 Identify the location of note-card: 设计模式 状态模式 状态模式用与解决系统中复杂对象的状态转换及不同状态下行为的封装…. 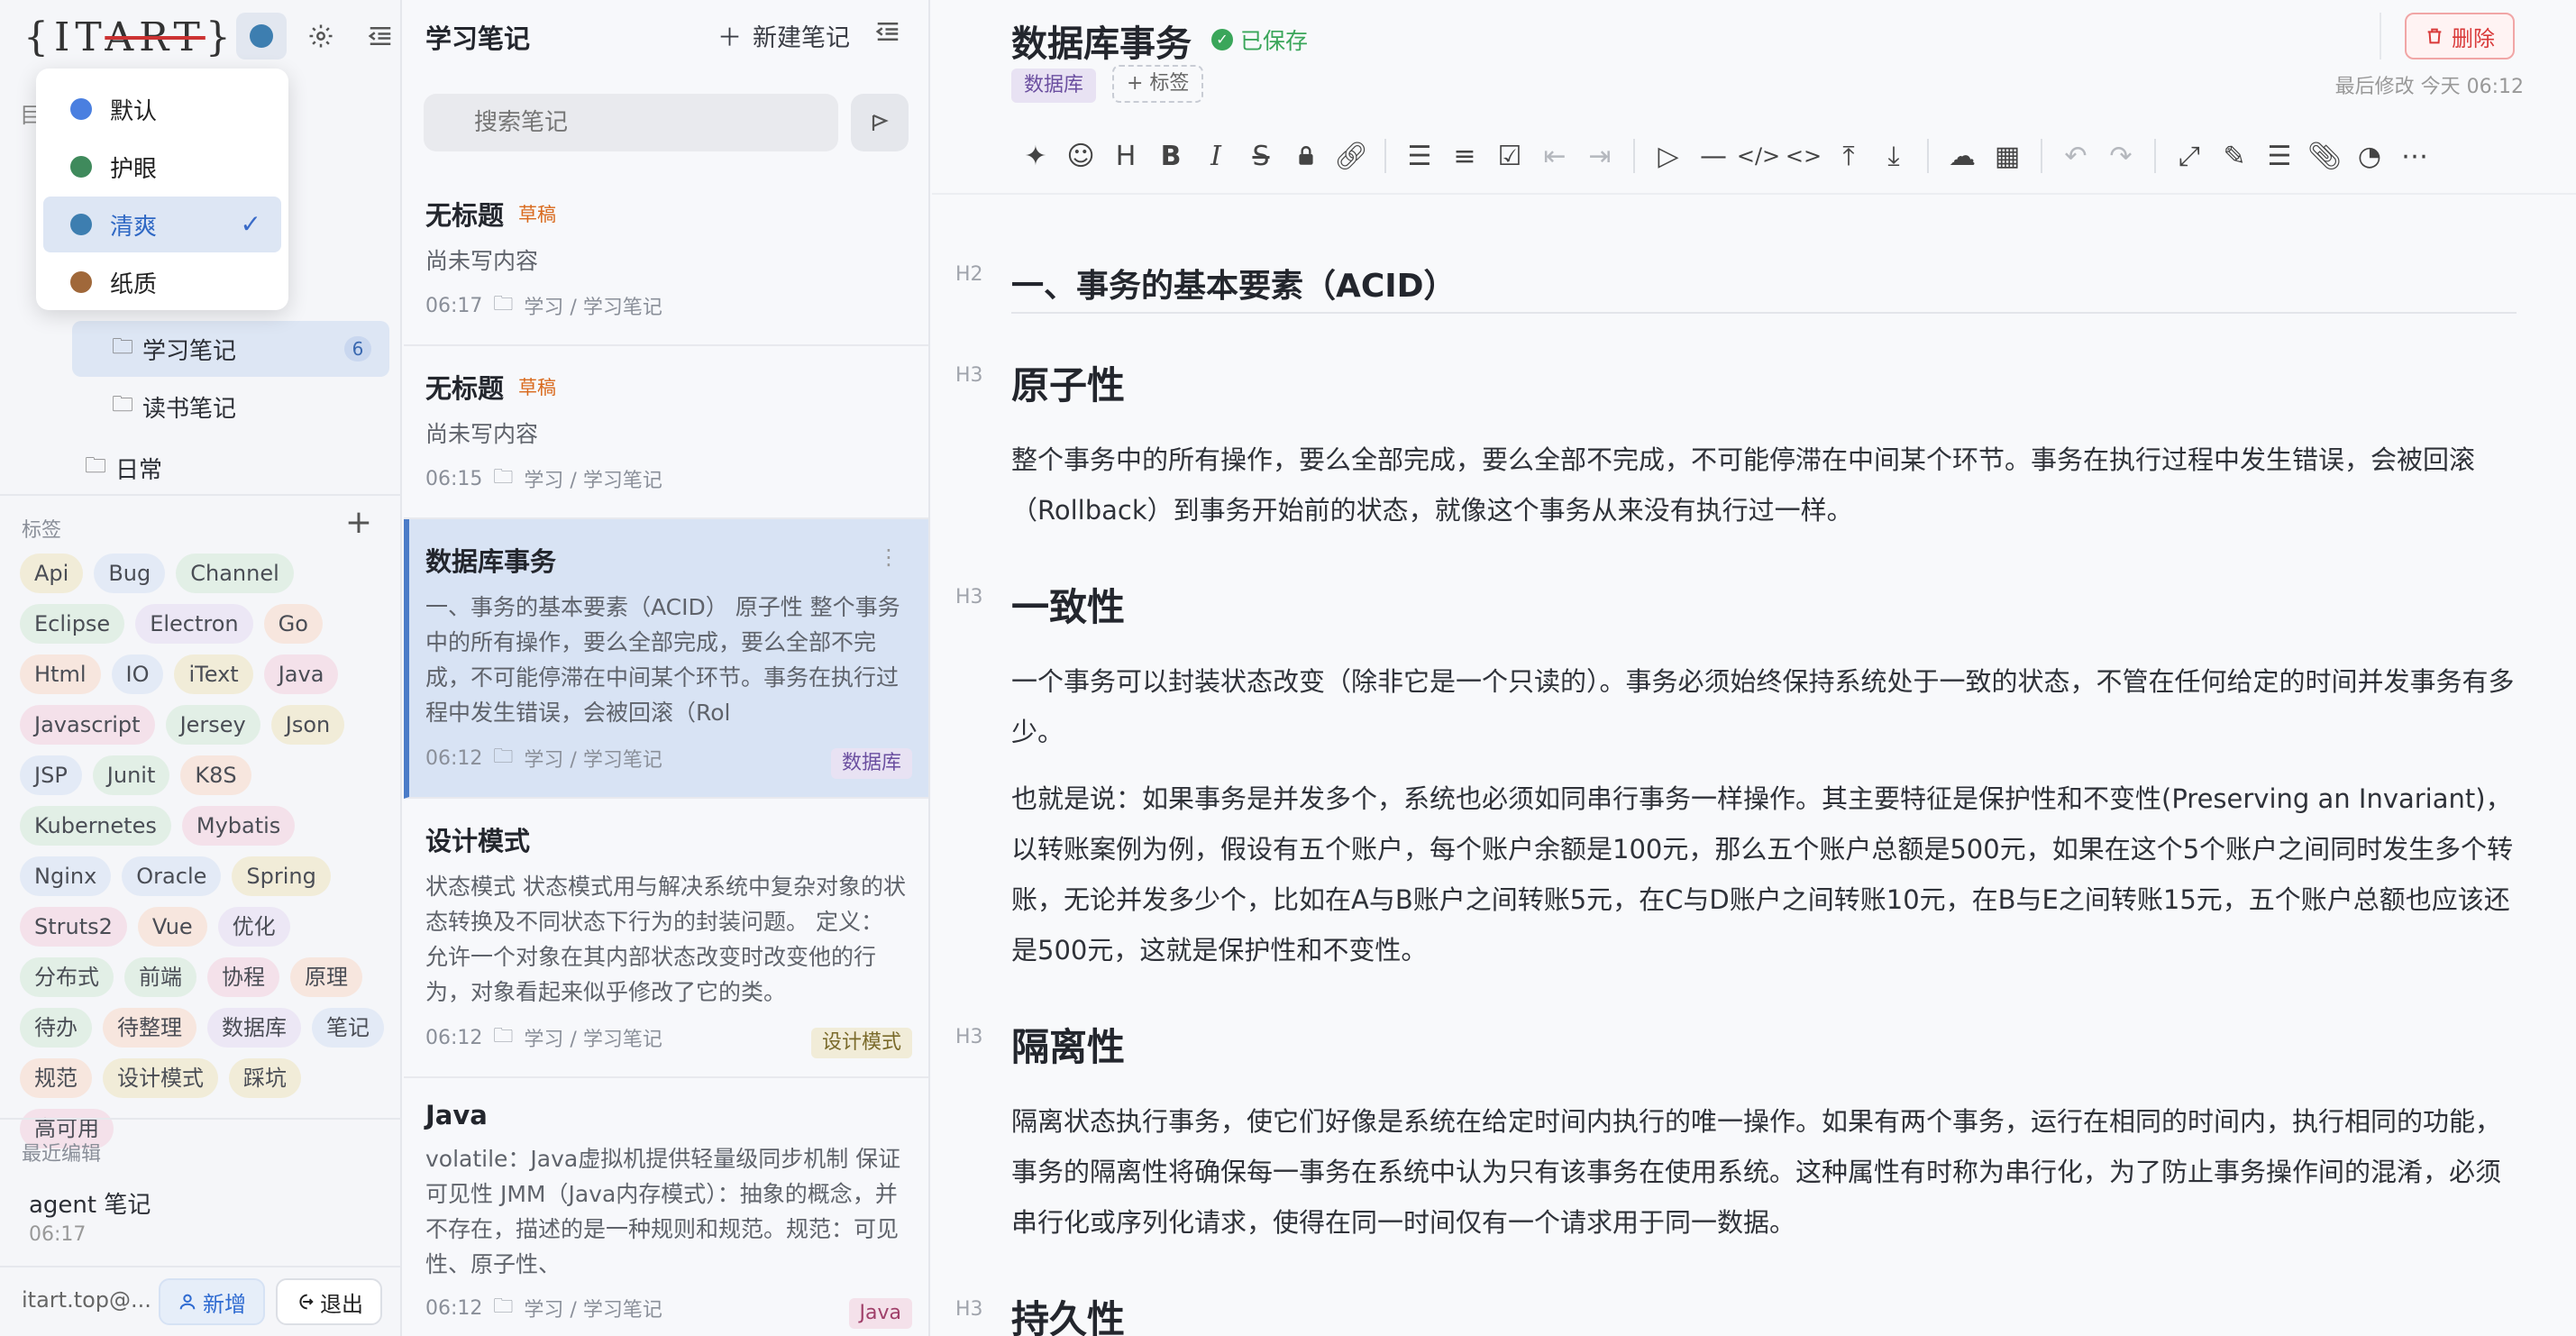
(666, 938).